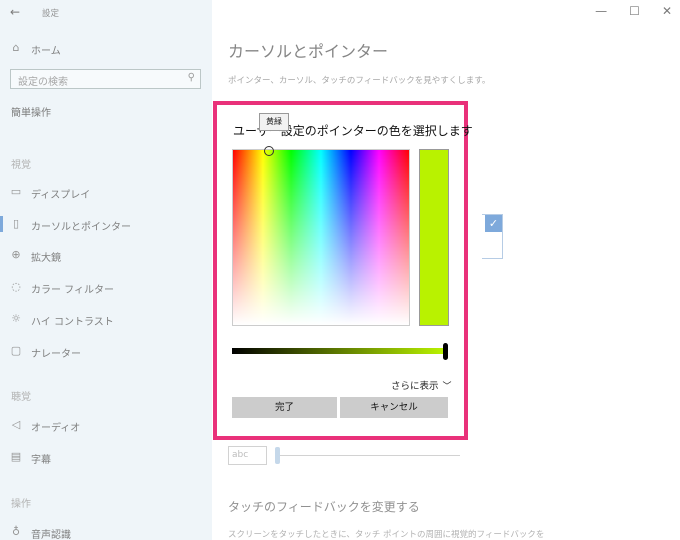 The height and width of the screenshot is (540, 680). What do you see at coordinates (447, 387) in the screenshot?
I see `chevron-down-icon: ﹀` at bounding box center [447, 387].